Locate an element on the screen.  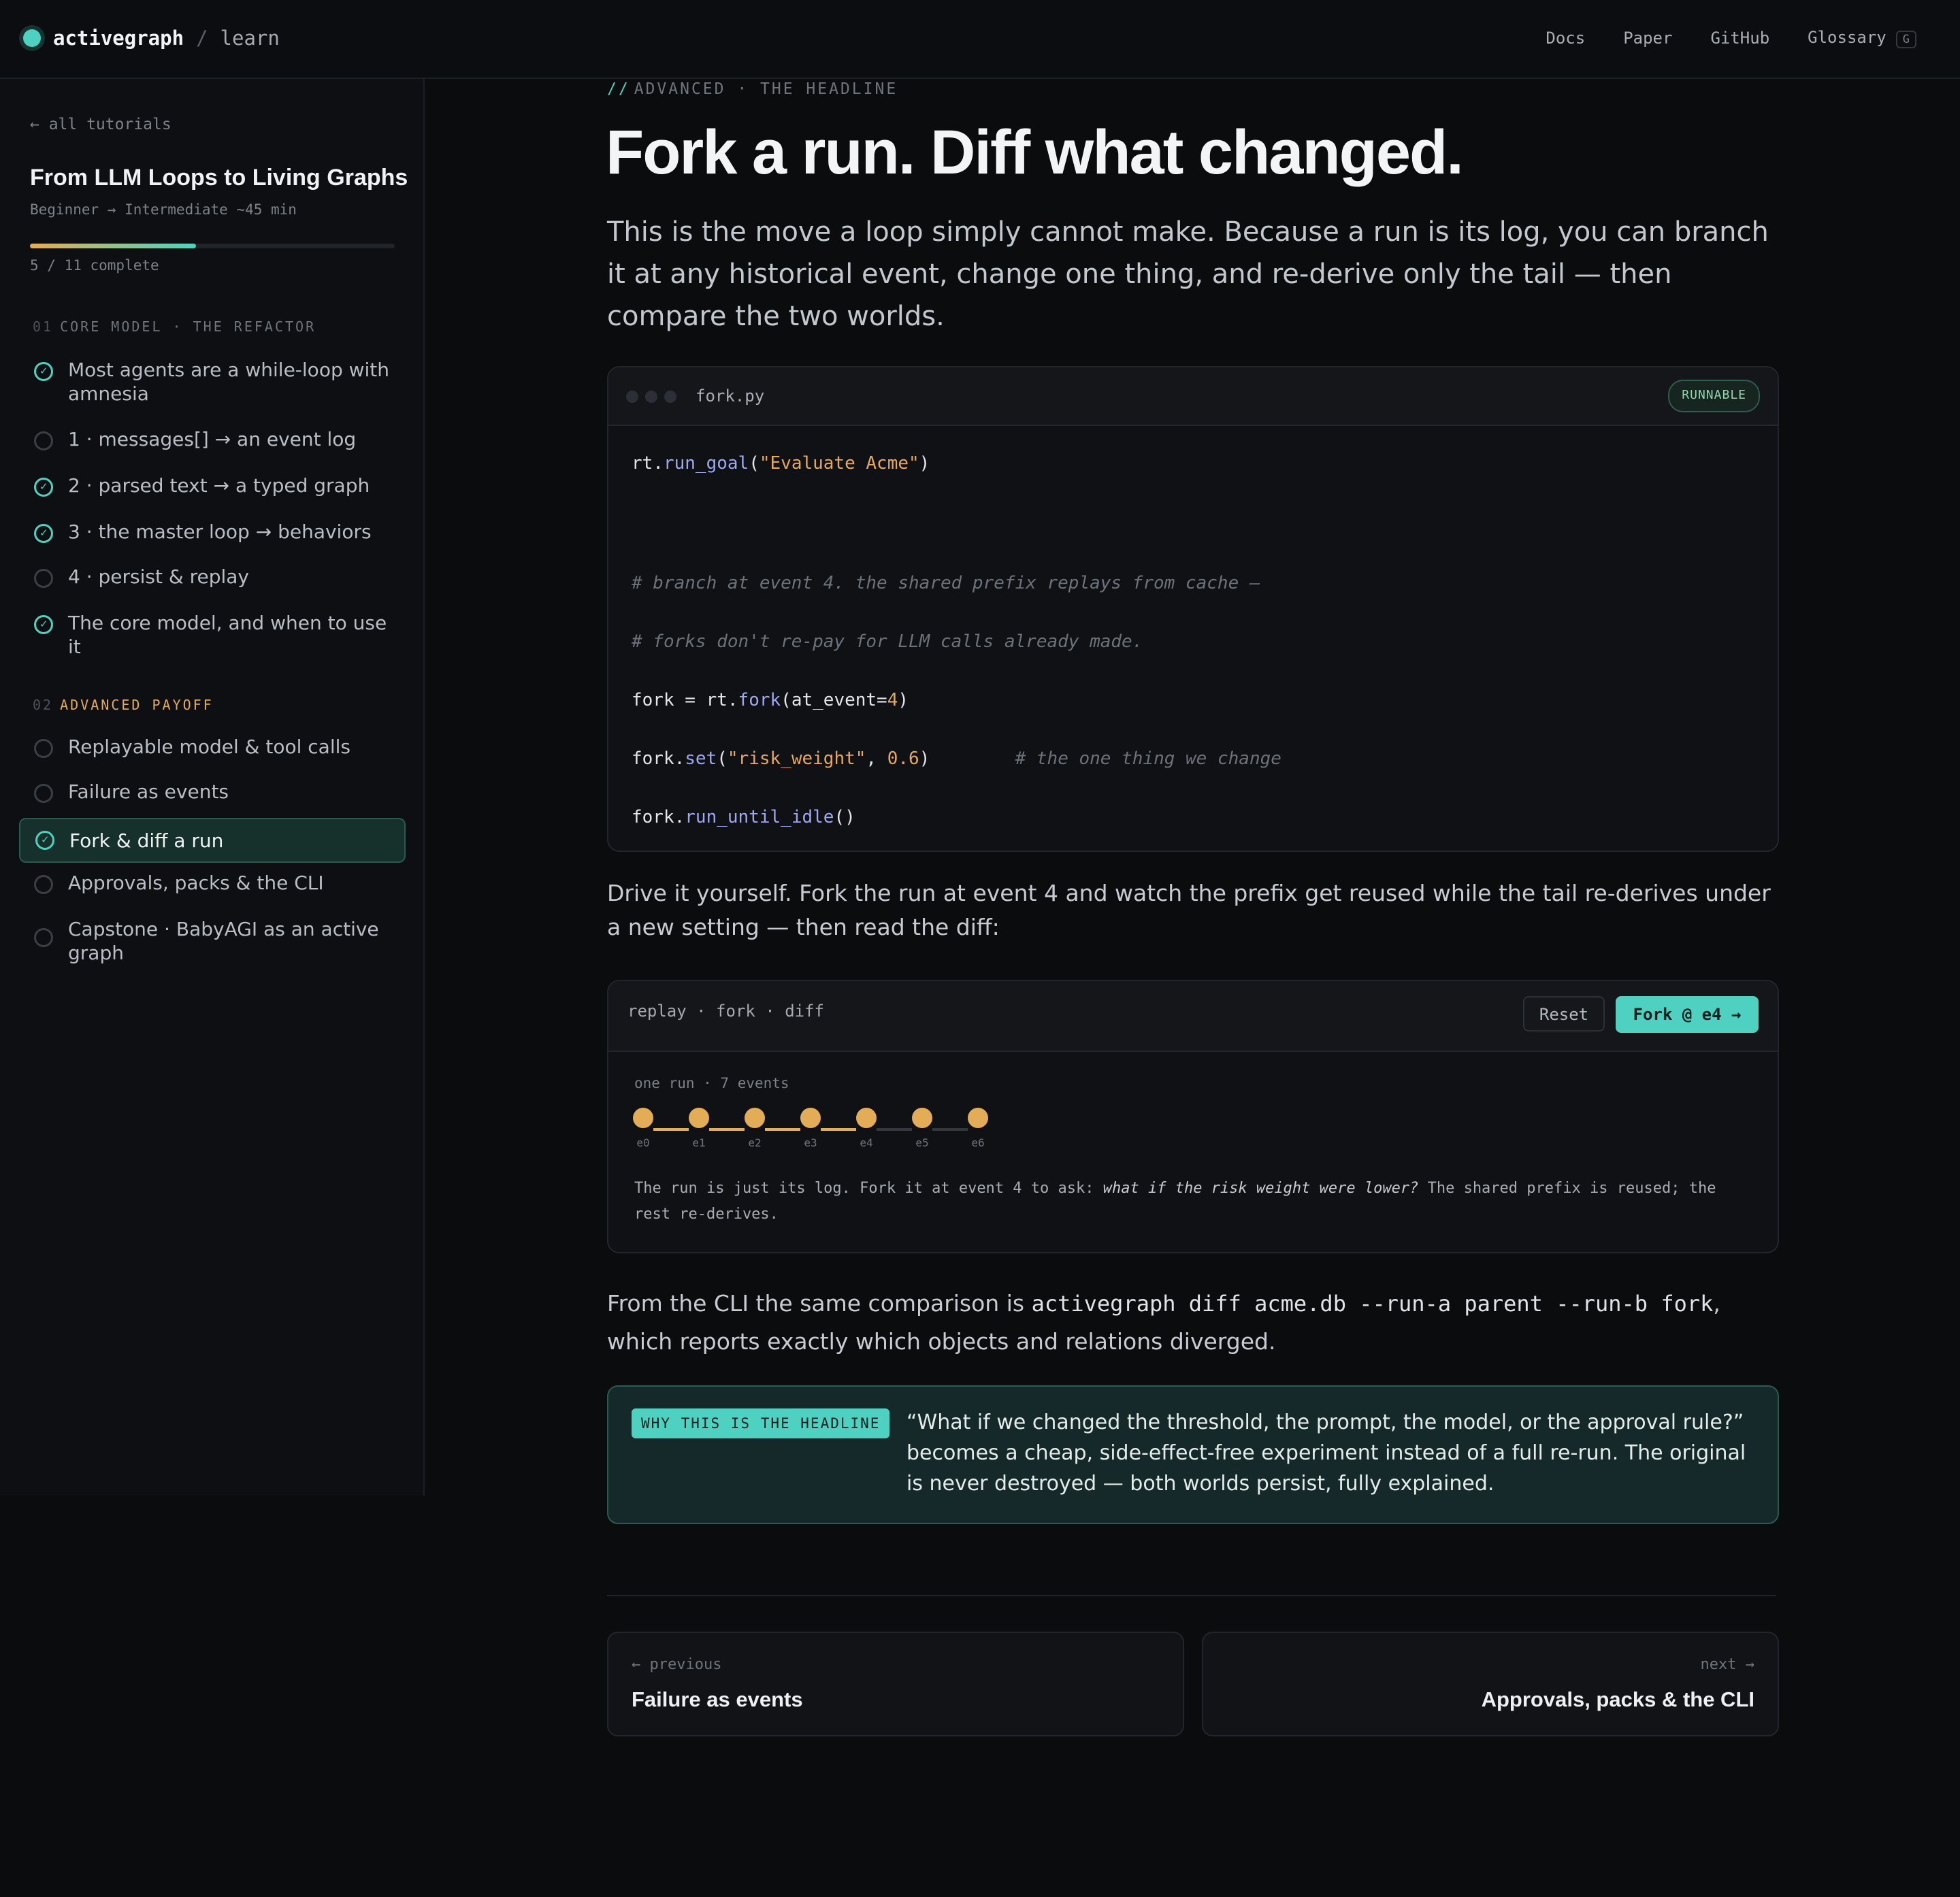
section-heading-core-model: 01 CORE MODEL · THE REFACTOR is located at coordinates (175, 326).